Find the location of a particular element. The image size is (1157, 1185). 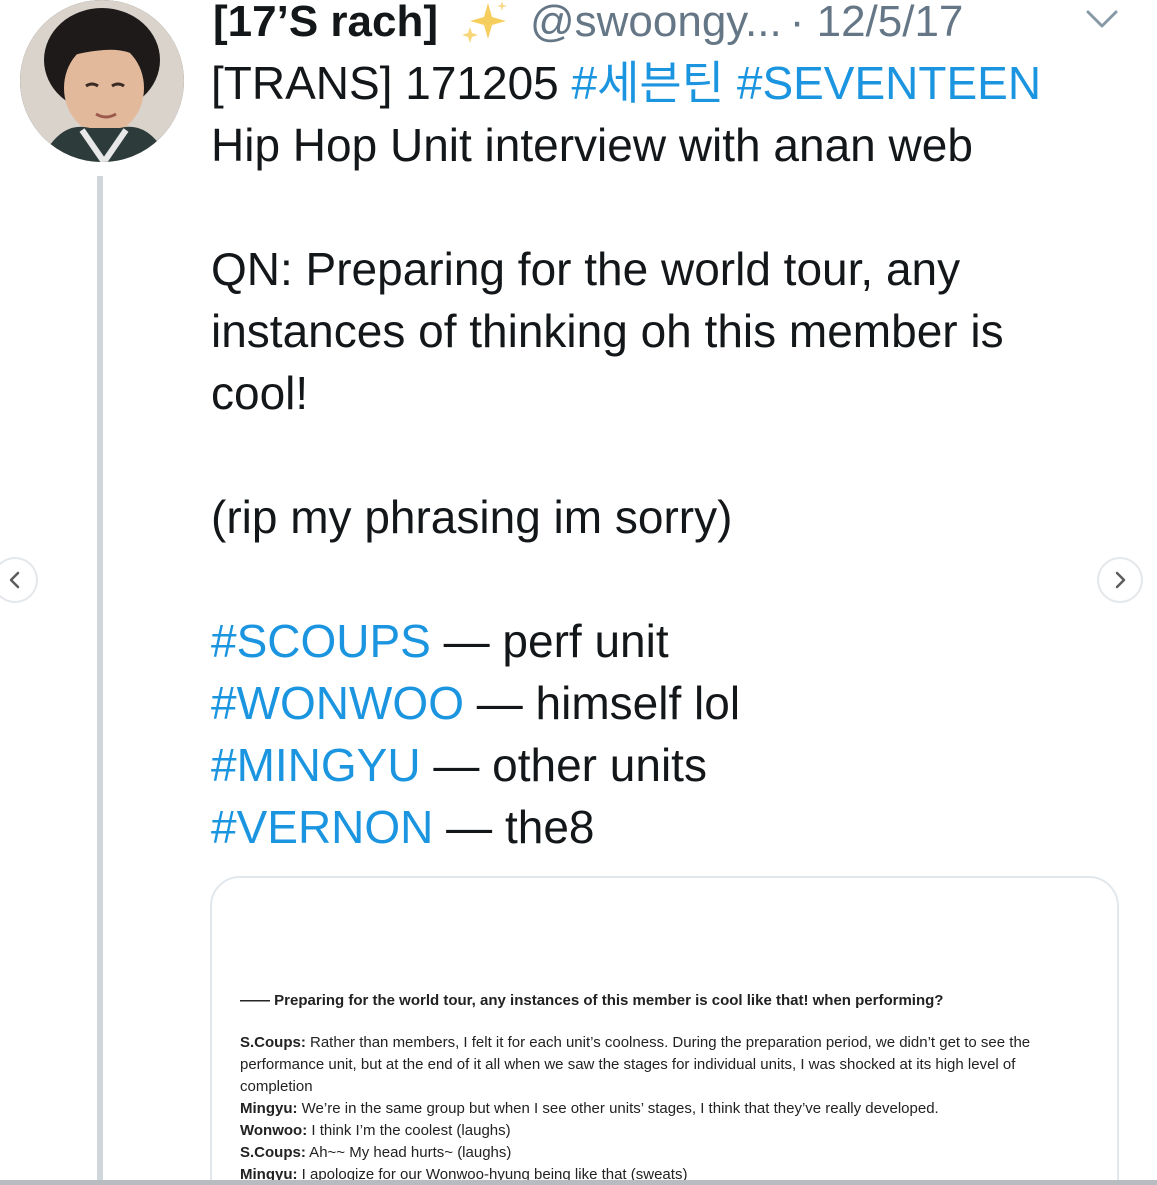

speaker-name: Wonwoo: is located at coordinates (274, 1130).